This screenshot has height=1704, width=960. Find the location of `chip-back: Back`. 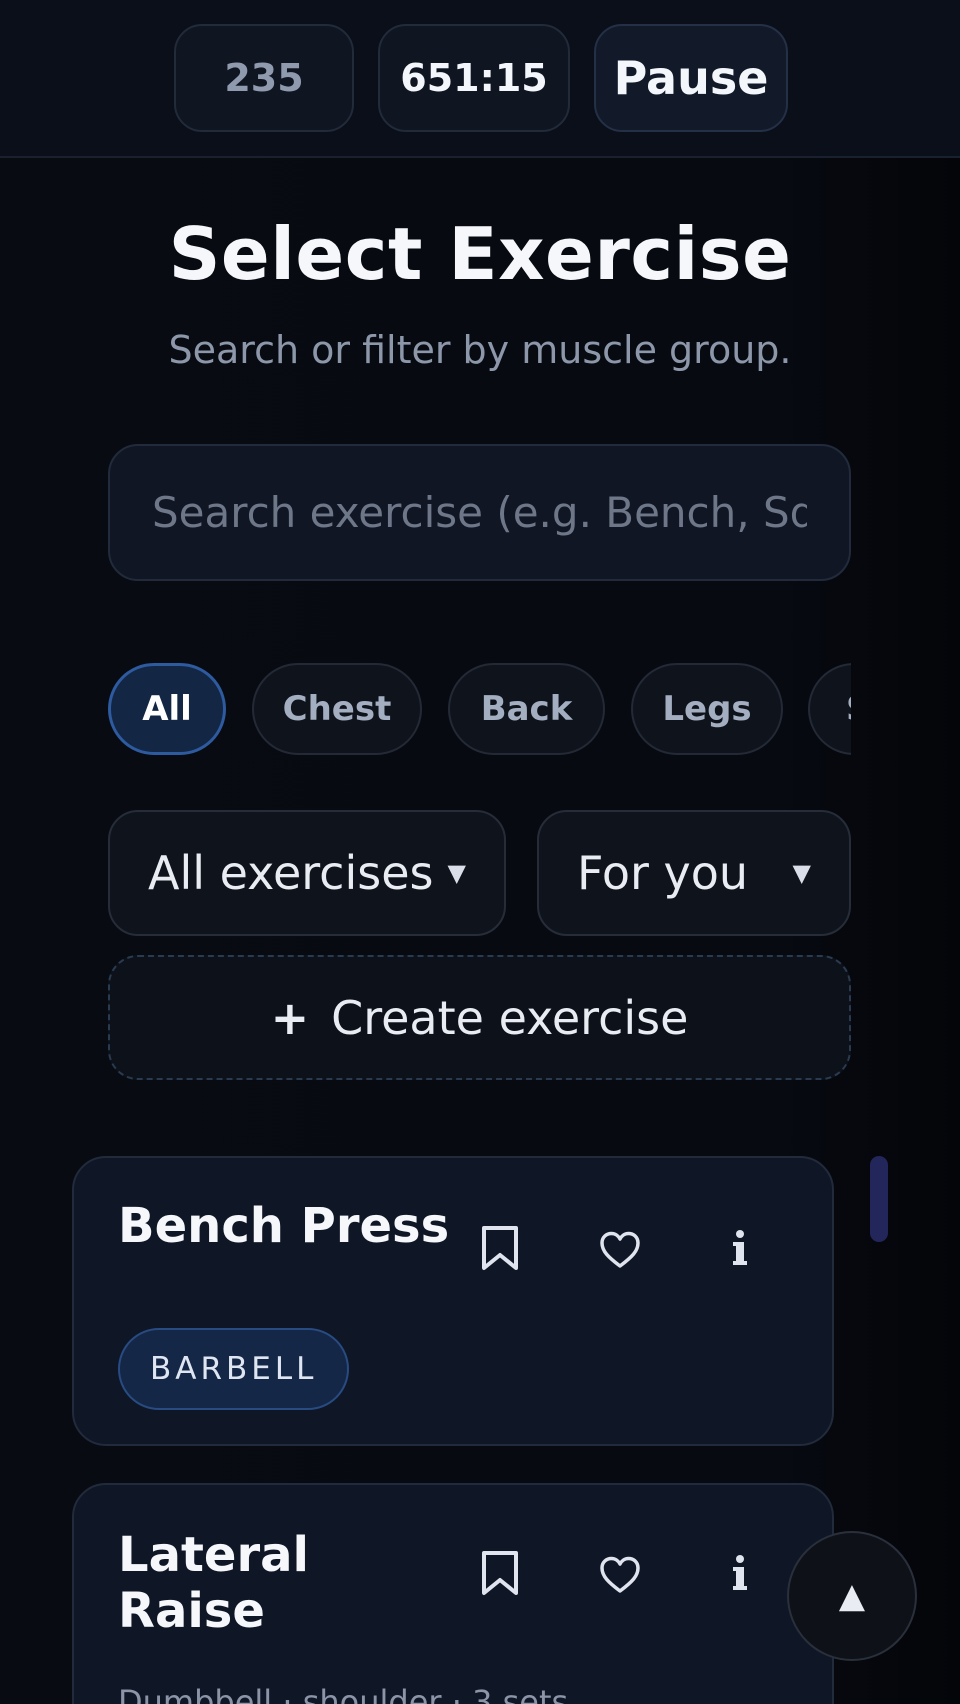

chip-back: Back is located at coordinates (526, 709).